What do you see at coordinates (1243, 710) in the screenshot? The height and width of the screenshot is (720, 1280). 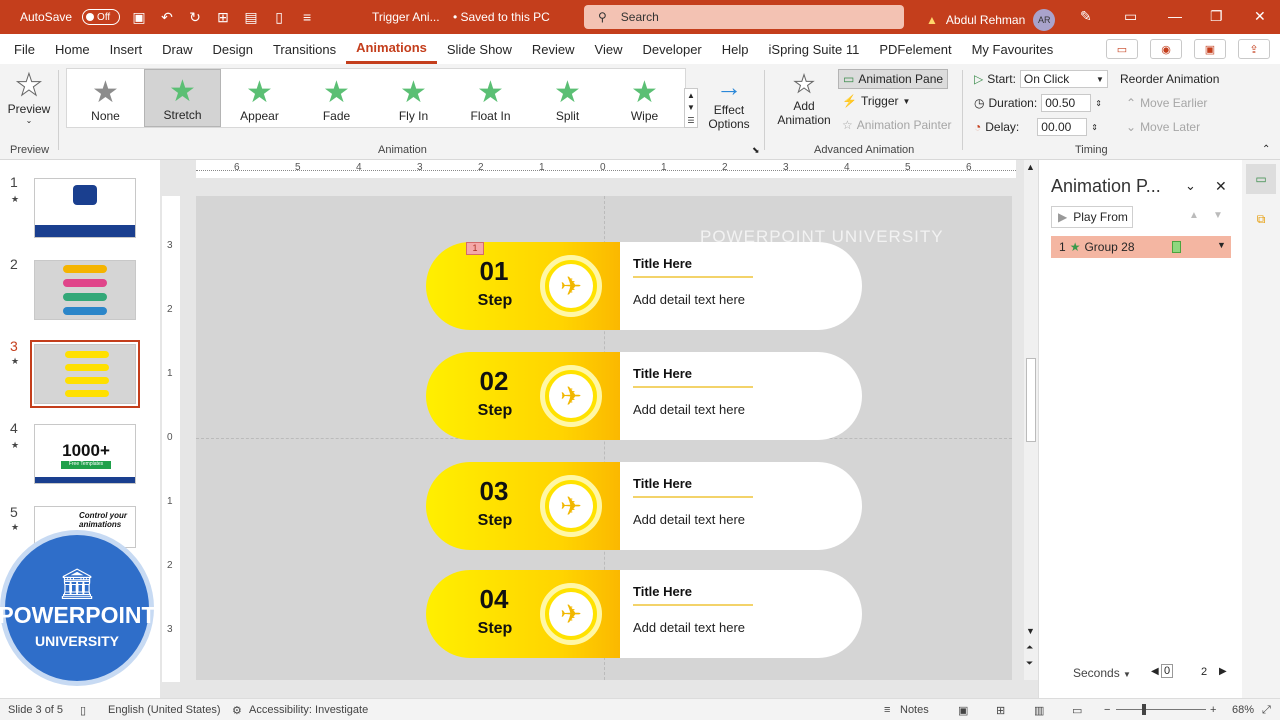 I see `zoom-level: 68%` at bounding box center [1243, 710].